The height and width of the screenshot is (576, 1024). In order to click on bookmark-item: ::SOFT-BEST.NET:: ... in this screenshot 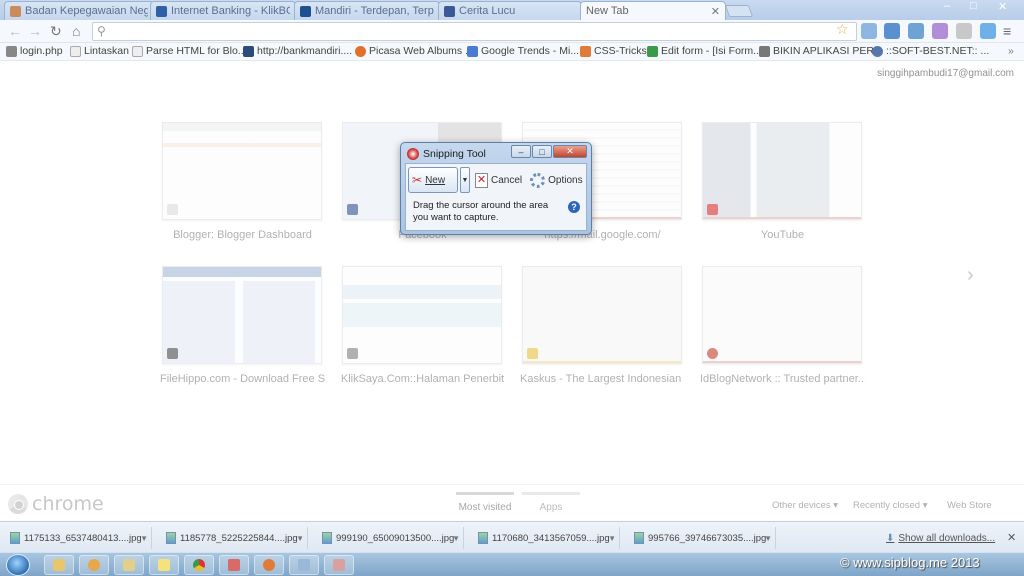, I will do `click(930, 51)`.